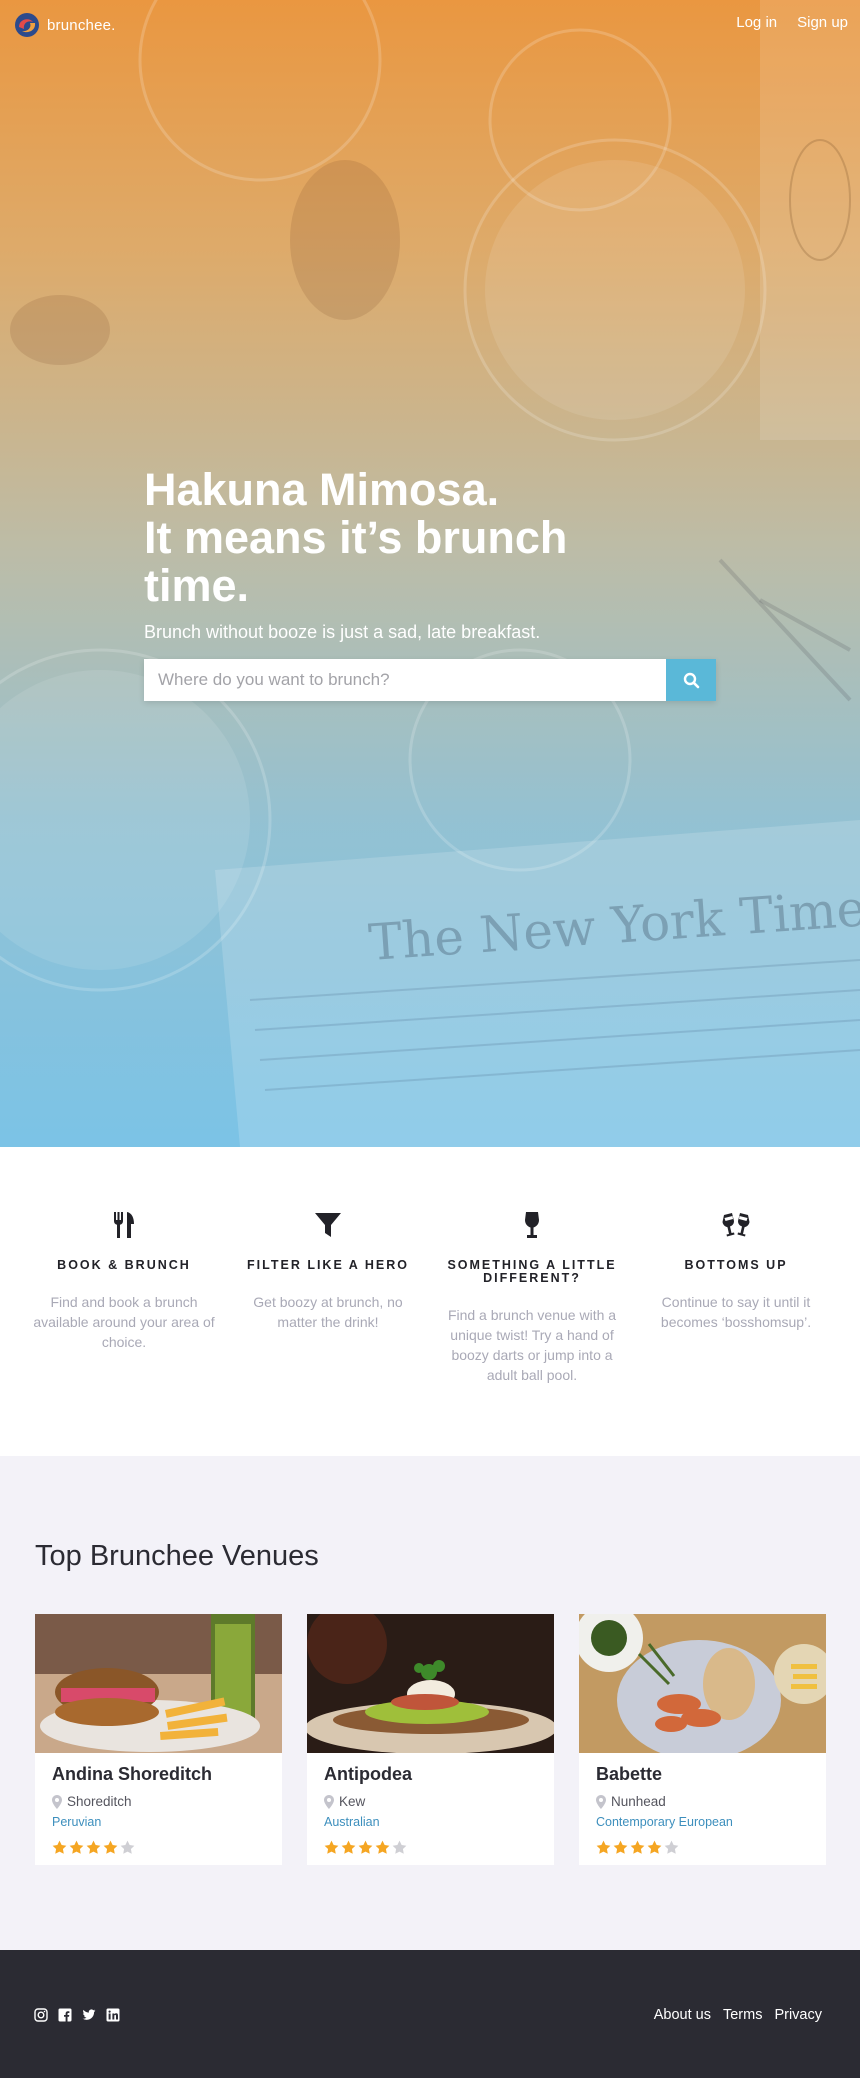 This screenshot has height=2078, width=860. Describe the element at coordinates (352, 1801) in the screenshot. I see `venue-location-text: Kew` at that location.